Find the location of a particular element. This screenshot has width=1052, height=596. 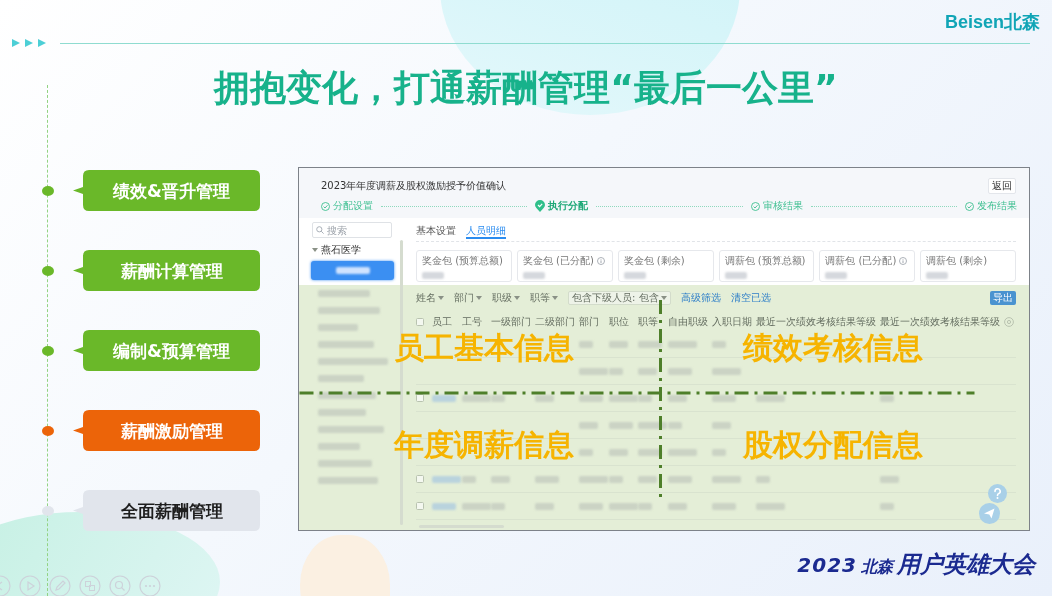

module-callout: 全面薪酬管理 is located at coordinates (166, 510).